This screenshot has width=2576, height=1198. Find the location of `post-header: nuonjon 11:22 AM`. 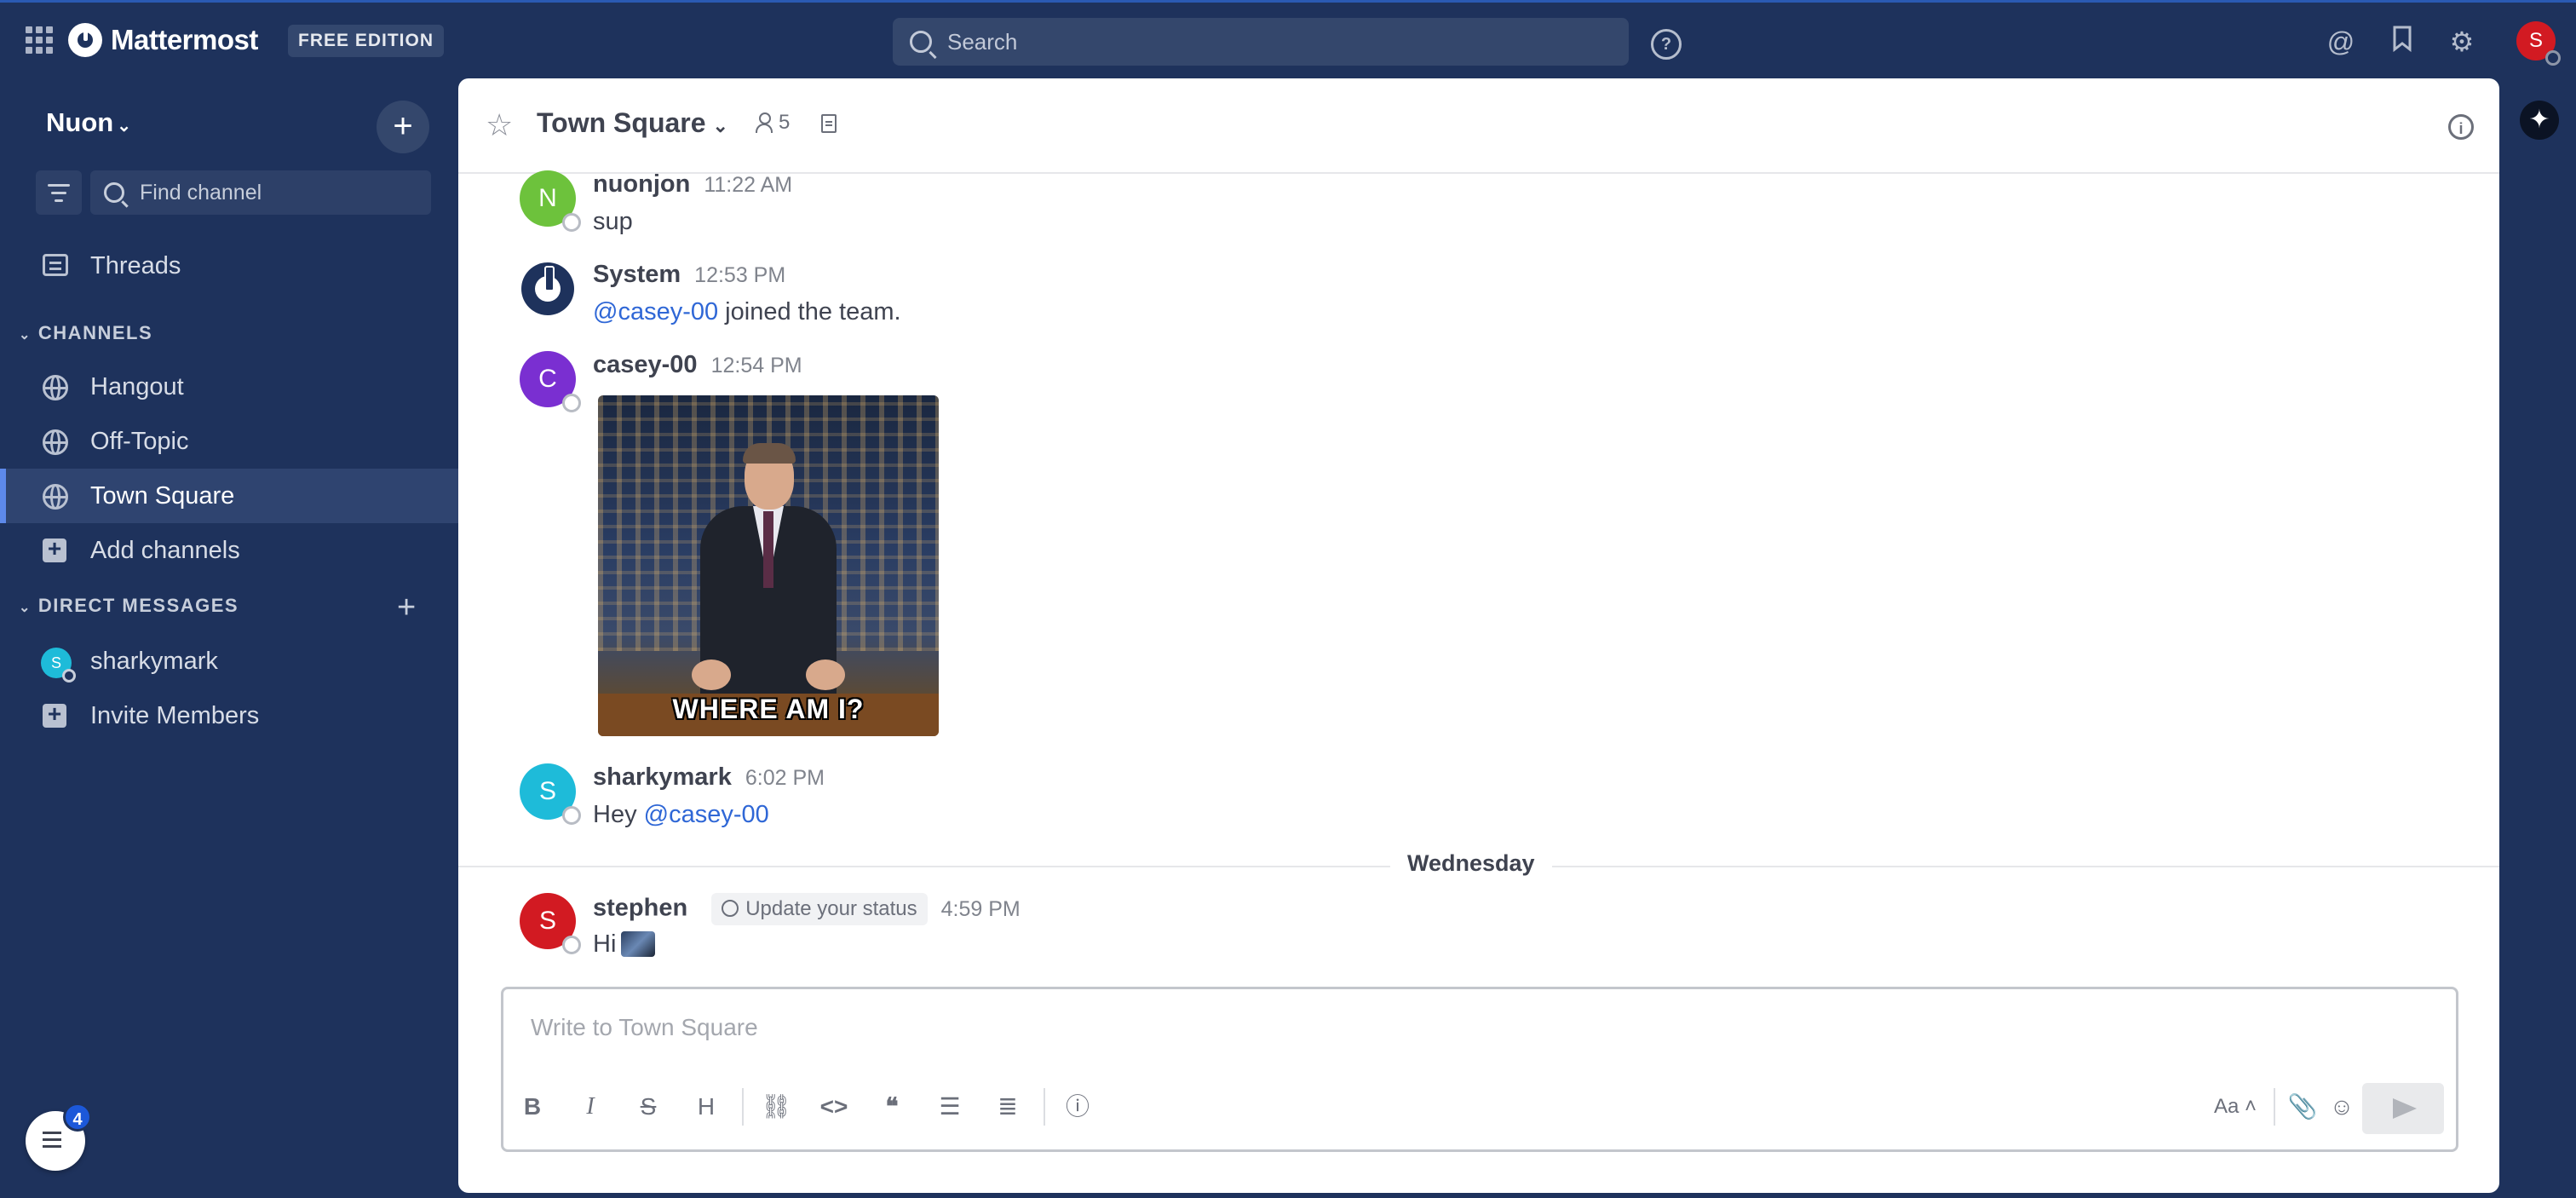

post-header: nuonjon 11:22 AM is located at coordinates (693, 184).